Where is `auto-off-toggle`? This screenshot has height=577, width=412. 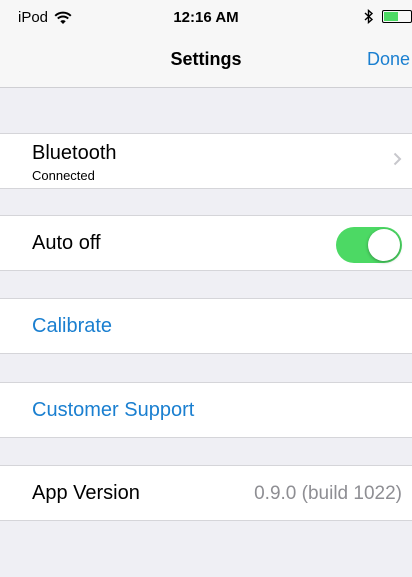 auto-off-toggle is located at coordinates (369, 245).